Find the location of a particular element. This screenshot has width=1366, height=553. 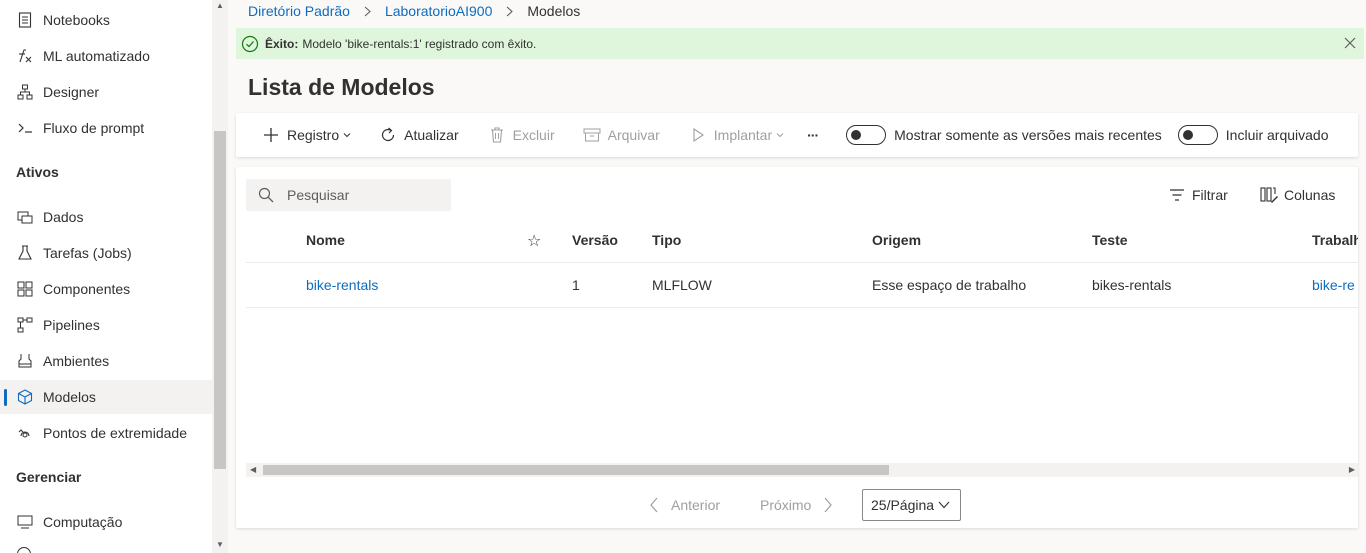

sidebar-item-label: Notebooks is located at coordinates (76, 20).